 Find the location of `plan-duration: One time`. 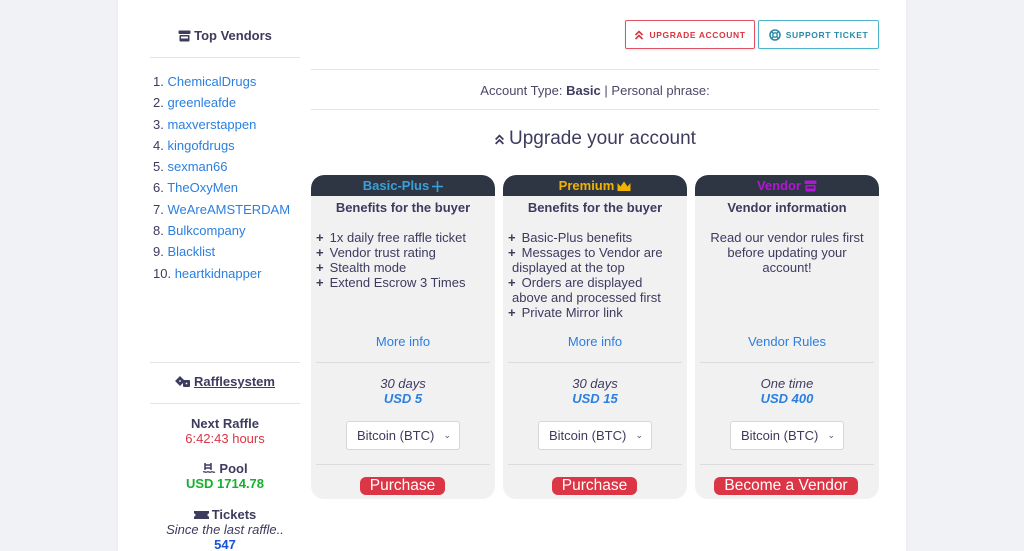

plan-duration: One time is located at coordinates (787, 383).